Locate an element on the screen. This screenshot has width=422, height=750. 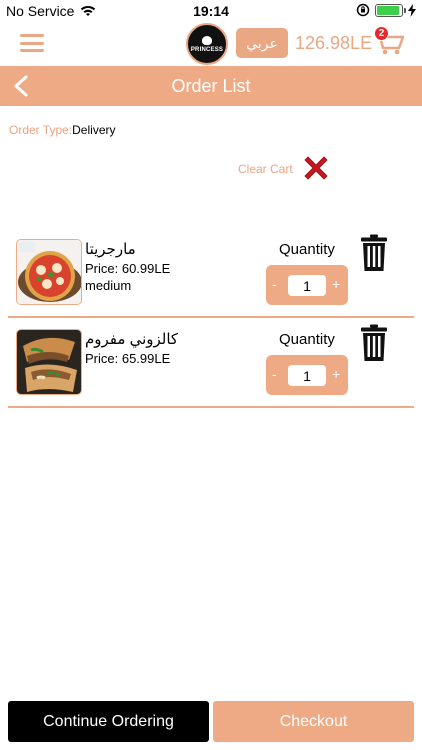
calzone-image is located at coordinates (49, 362).